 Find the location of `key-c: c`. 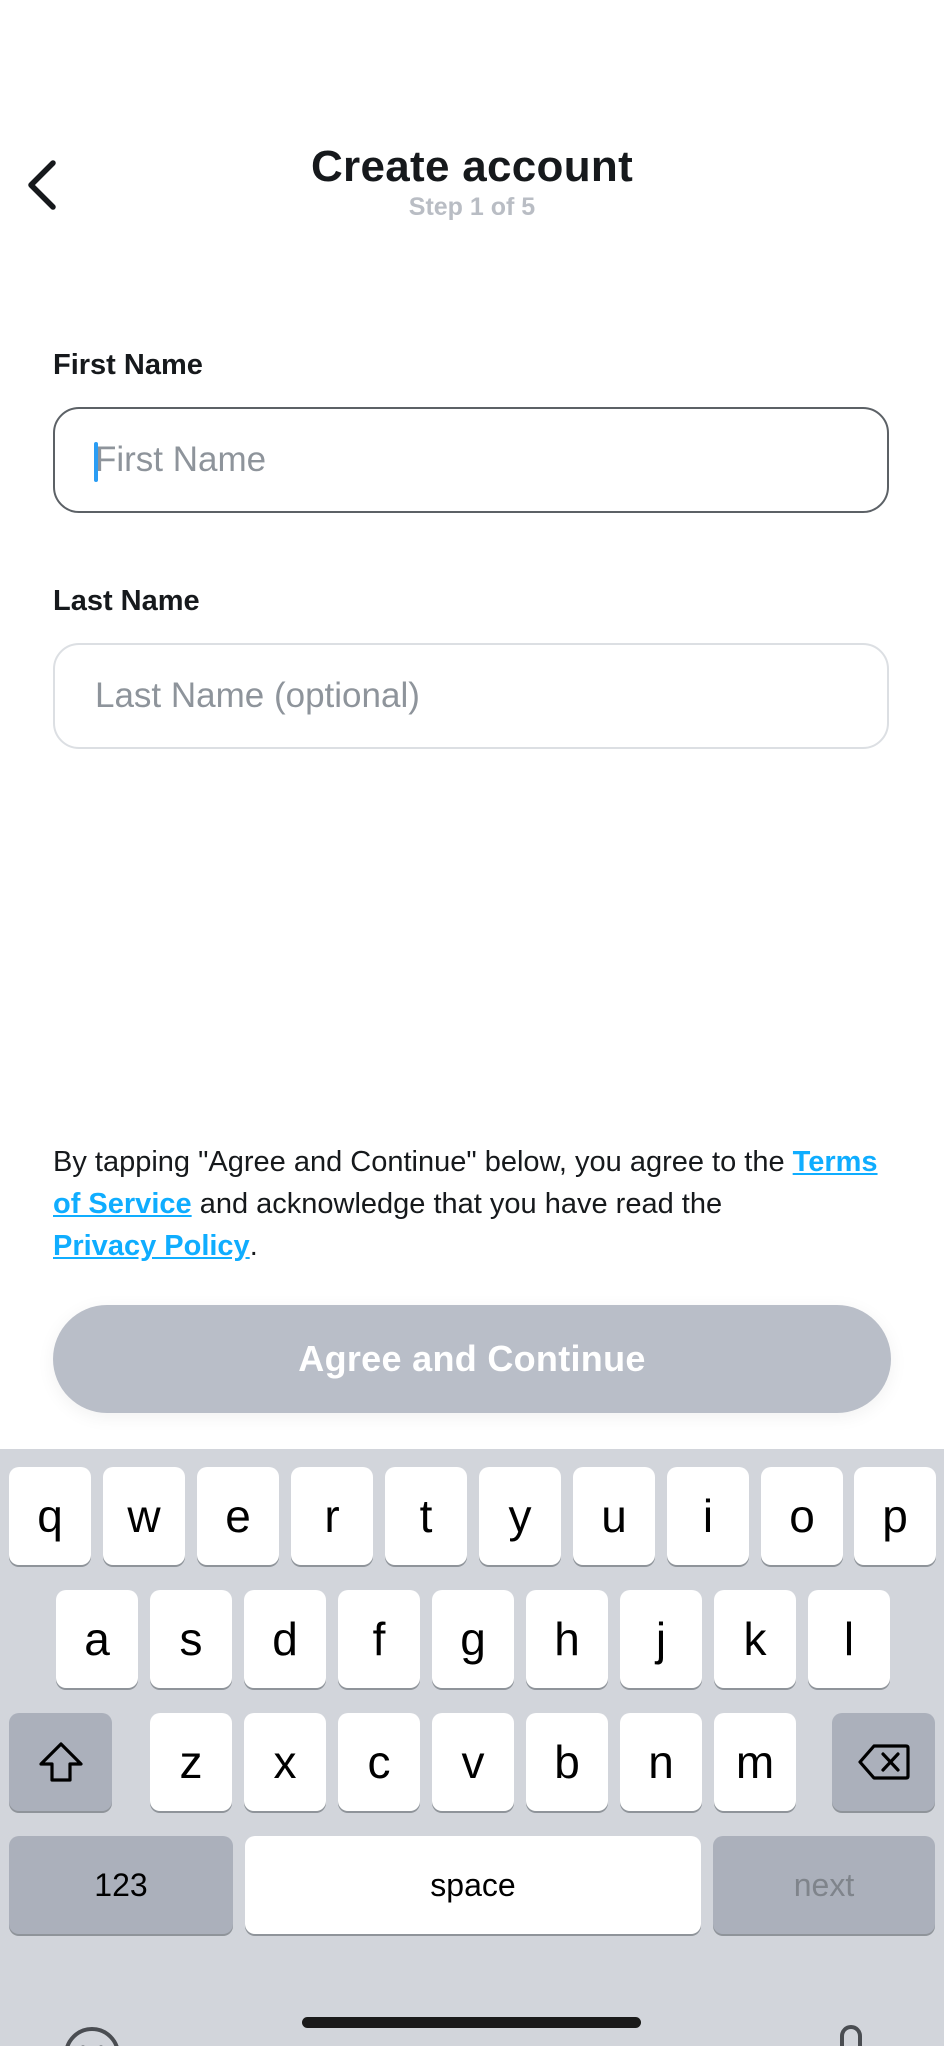

key-c: c is located at coordinates (379, 1762).